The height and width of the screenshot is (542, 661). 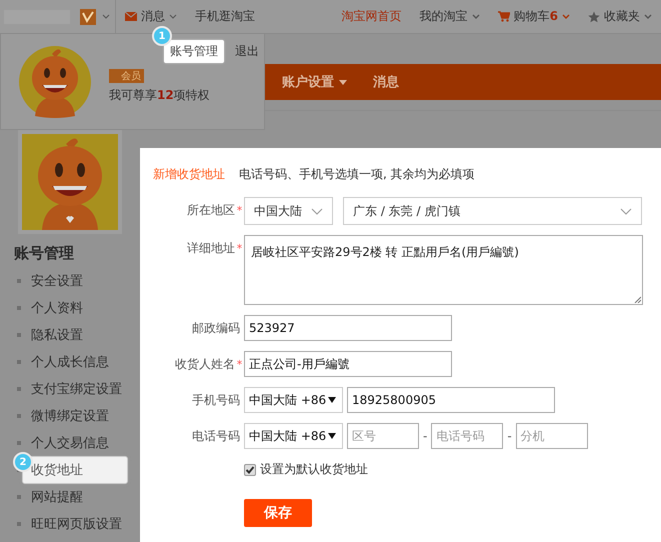 I want to click on form-note: 电话号码、手机号选填一项, 其余均为必填项, so click(x=357, y=174).